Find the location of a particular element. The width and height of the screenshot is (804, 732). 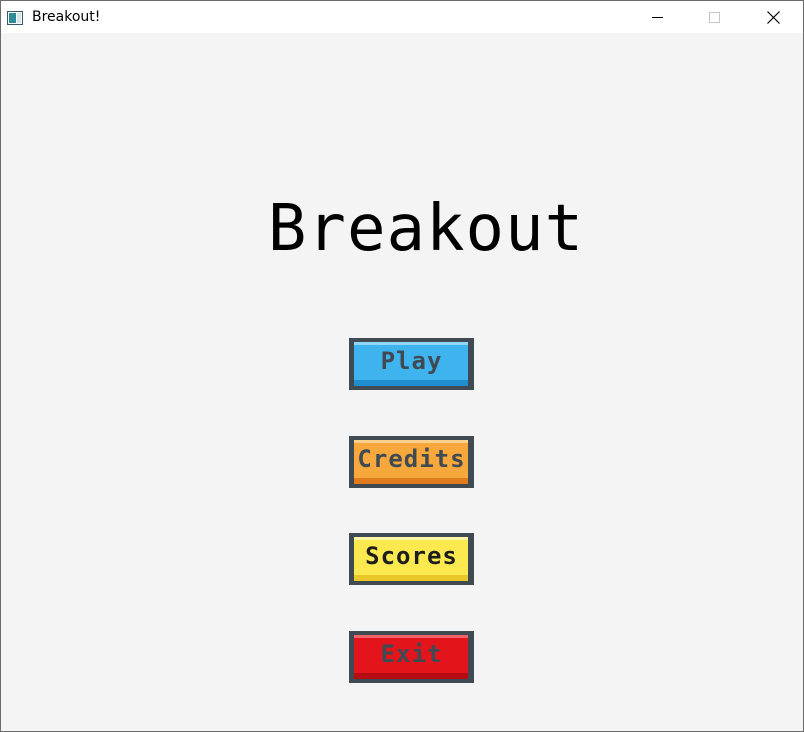

exit-button-label: Exit is located at coordinates (411, 654).